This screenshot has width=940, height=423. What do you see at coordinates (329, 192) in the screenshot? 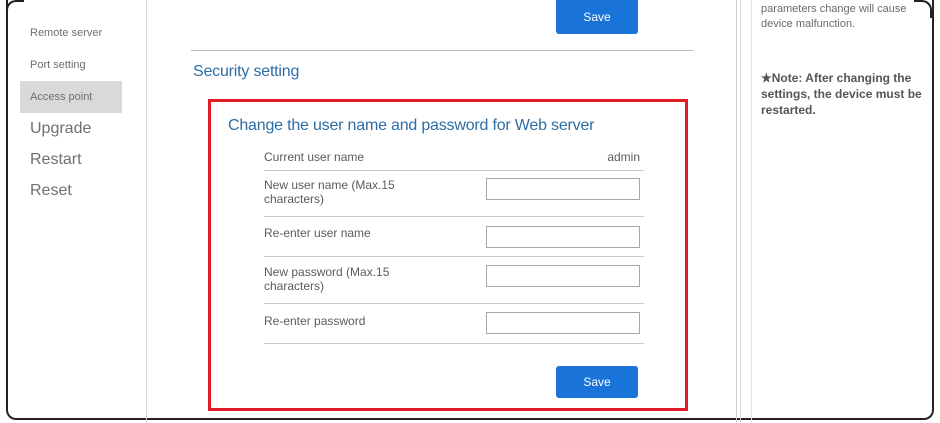
I see `new-user-label: New user name (Max.15 characters)` at bounding box center [329, 192].